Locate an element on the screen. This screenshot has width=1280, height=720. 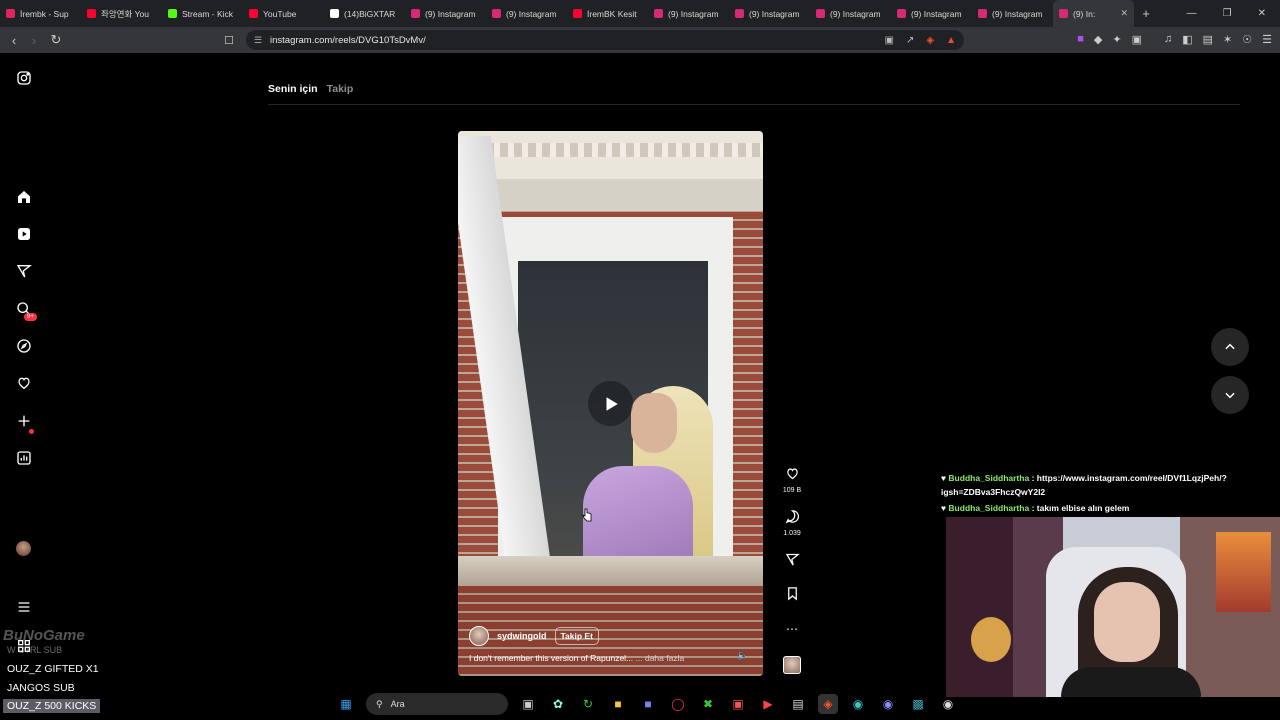
back-icon: ‹ is located at coordinates (14, 40).